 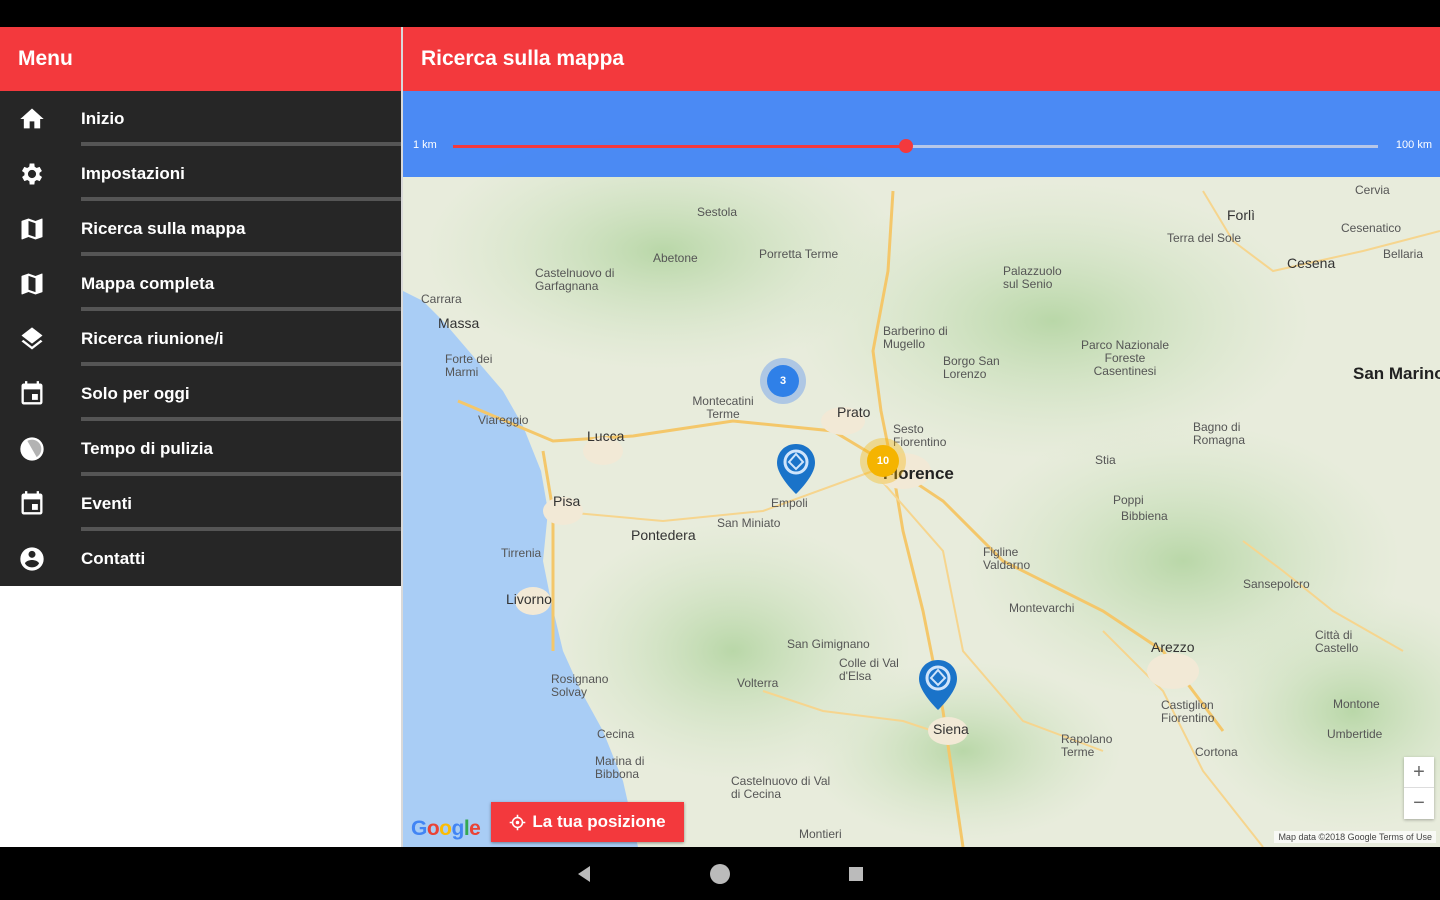 I want to click on menu-item-mappa-completa: Mappa completa, so click(x=200, y=283).